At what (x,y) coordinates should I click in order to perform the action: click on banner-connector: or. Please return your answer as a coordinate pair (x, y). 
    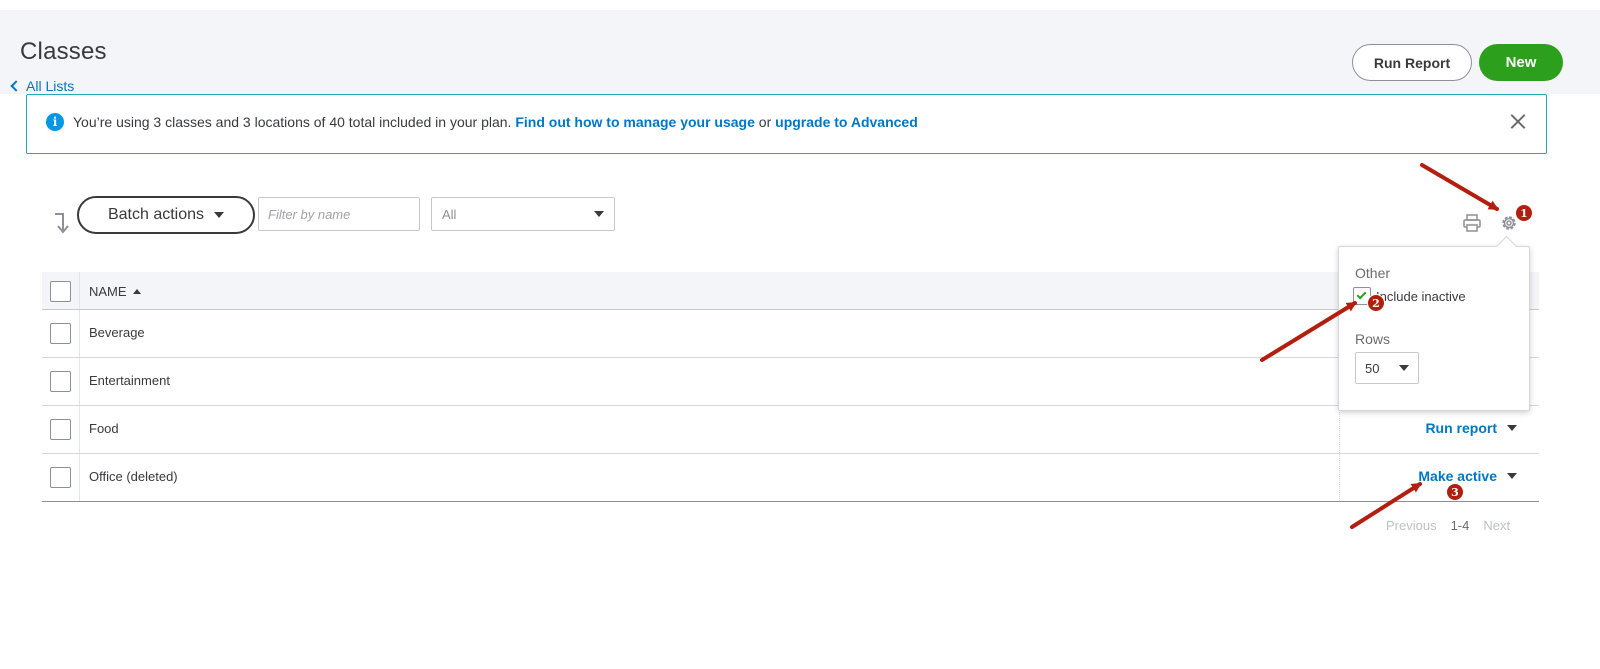
    Looking at the image, I should click on (765, 122).